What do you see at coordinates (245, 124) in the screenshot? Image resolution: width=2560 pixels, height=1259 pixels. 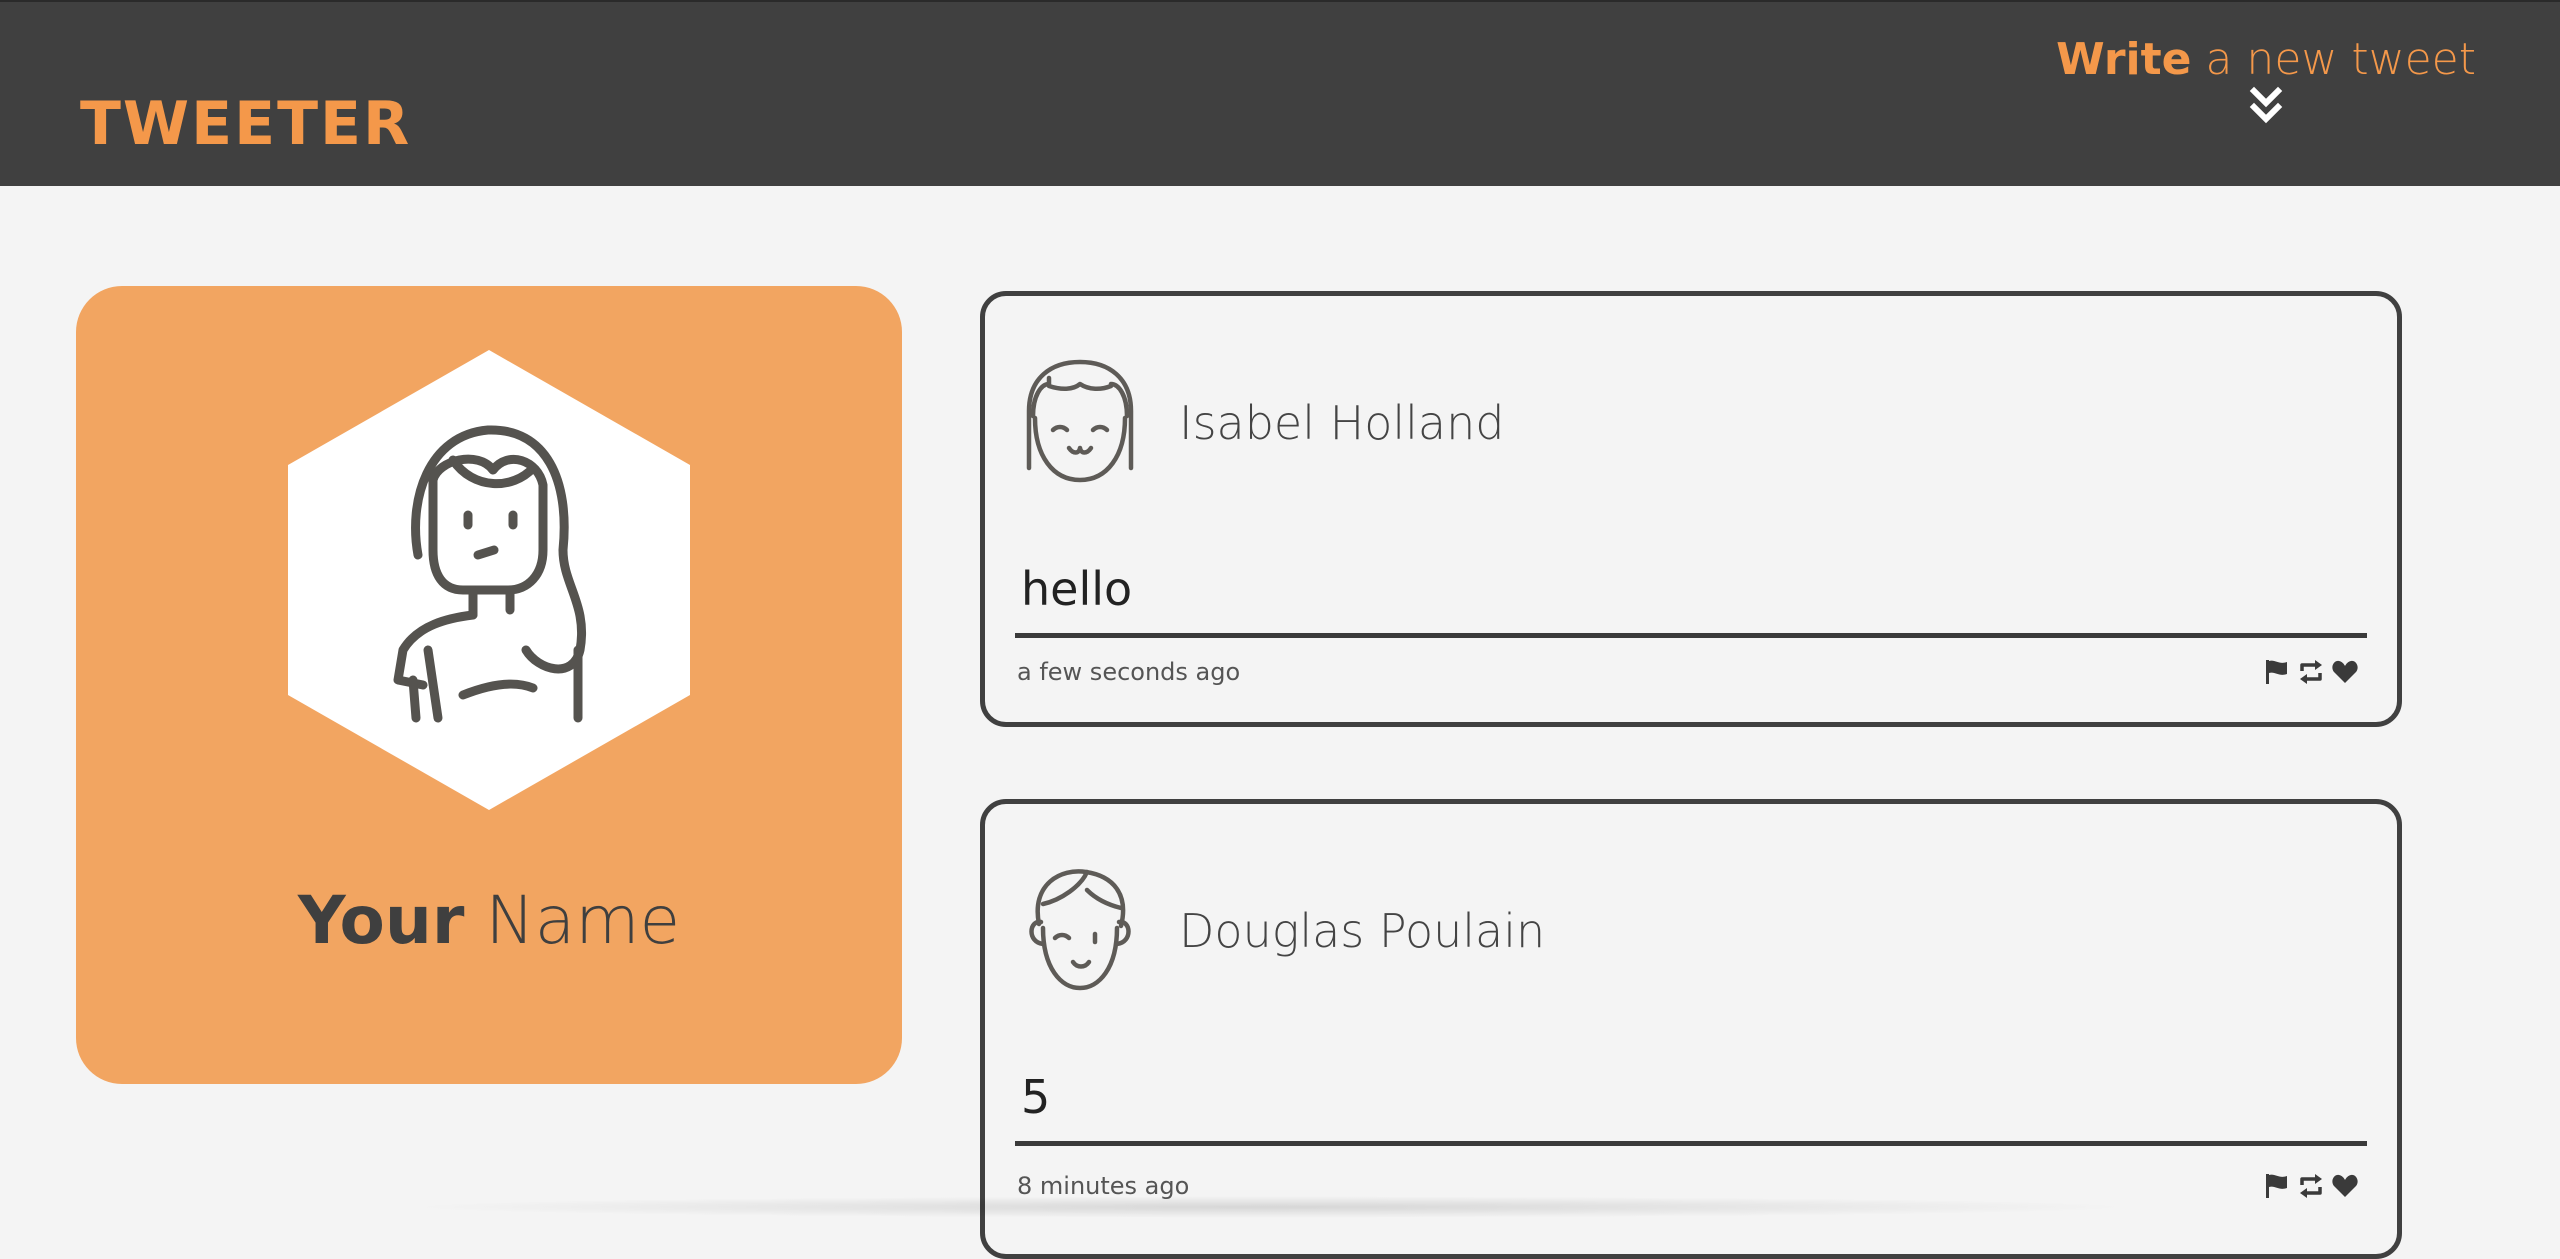 I see `brand-logo: TWEETER` at bounding box center [245, 124].